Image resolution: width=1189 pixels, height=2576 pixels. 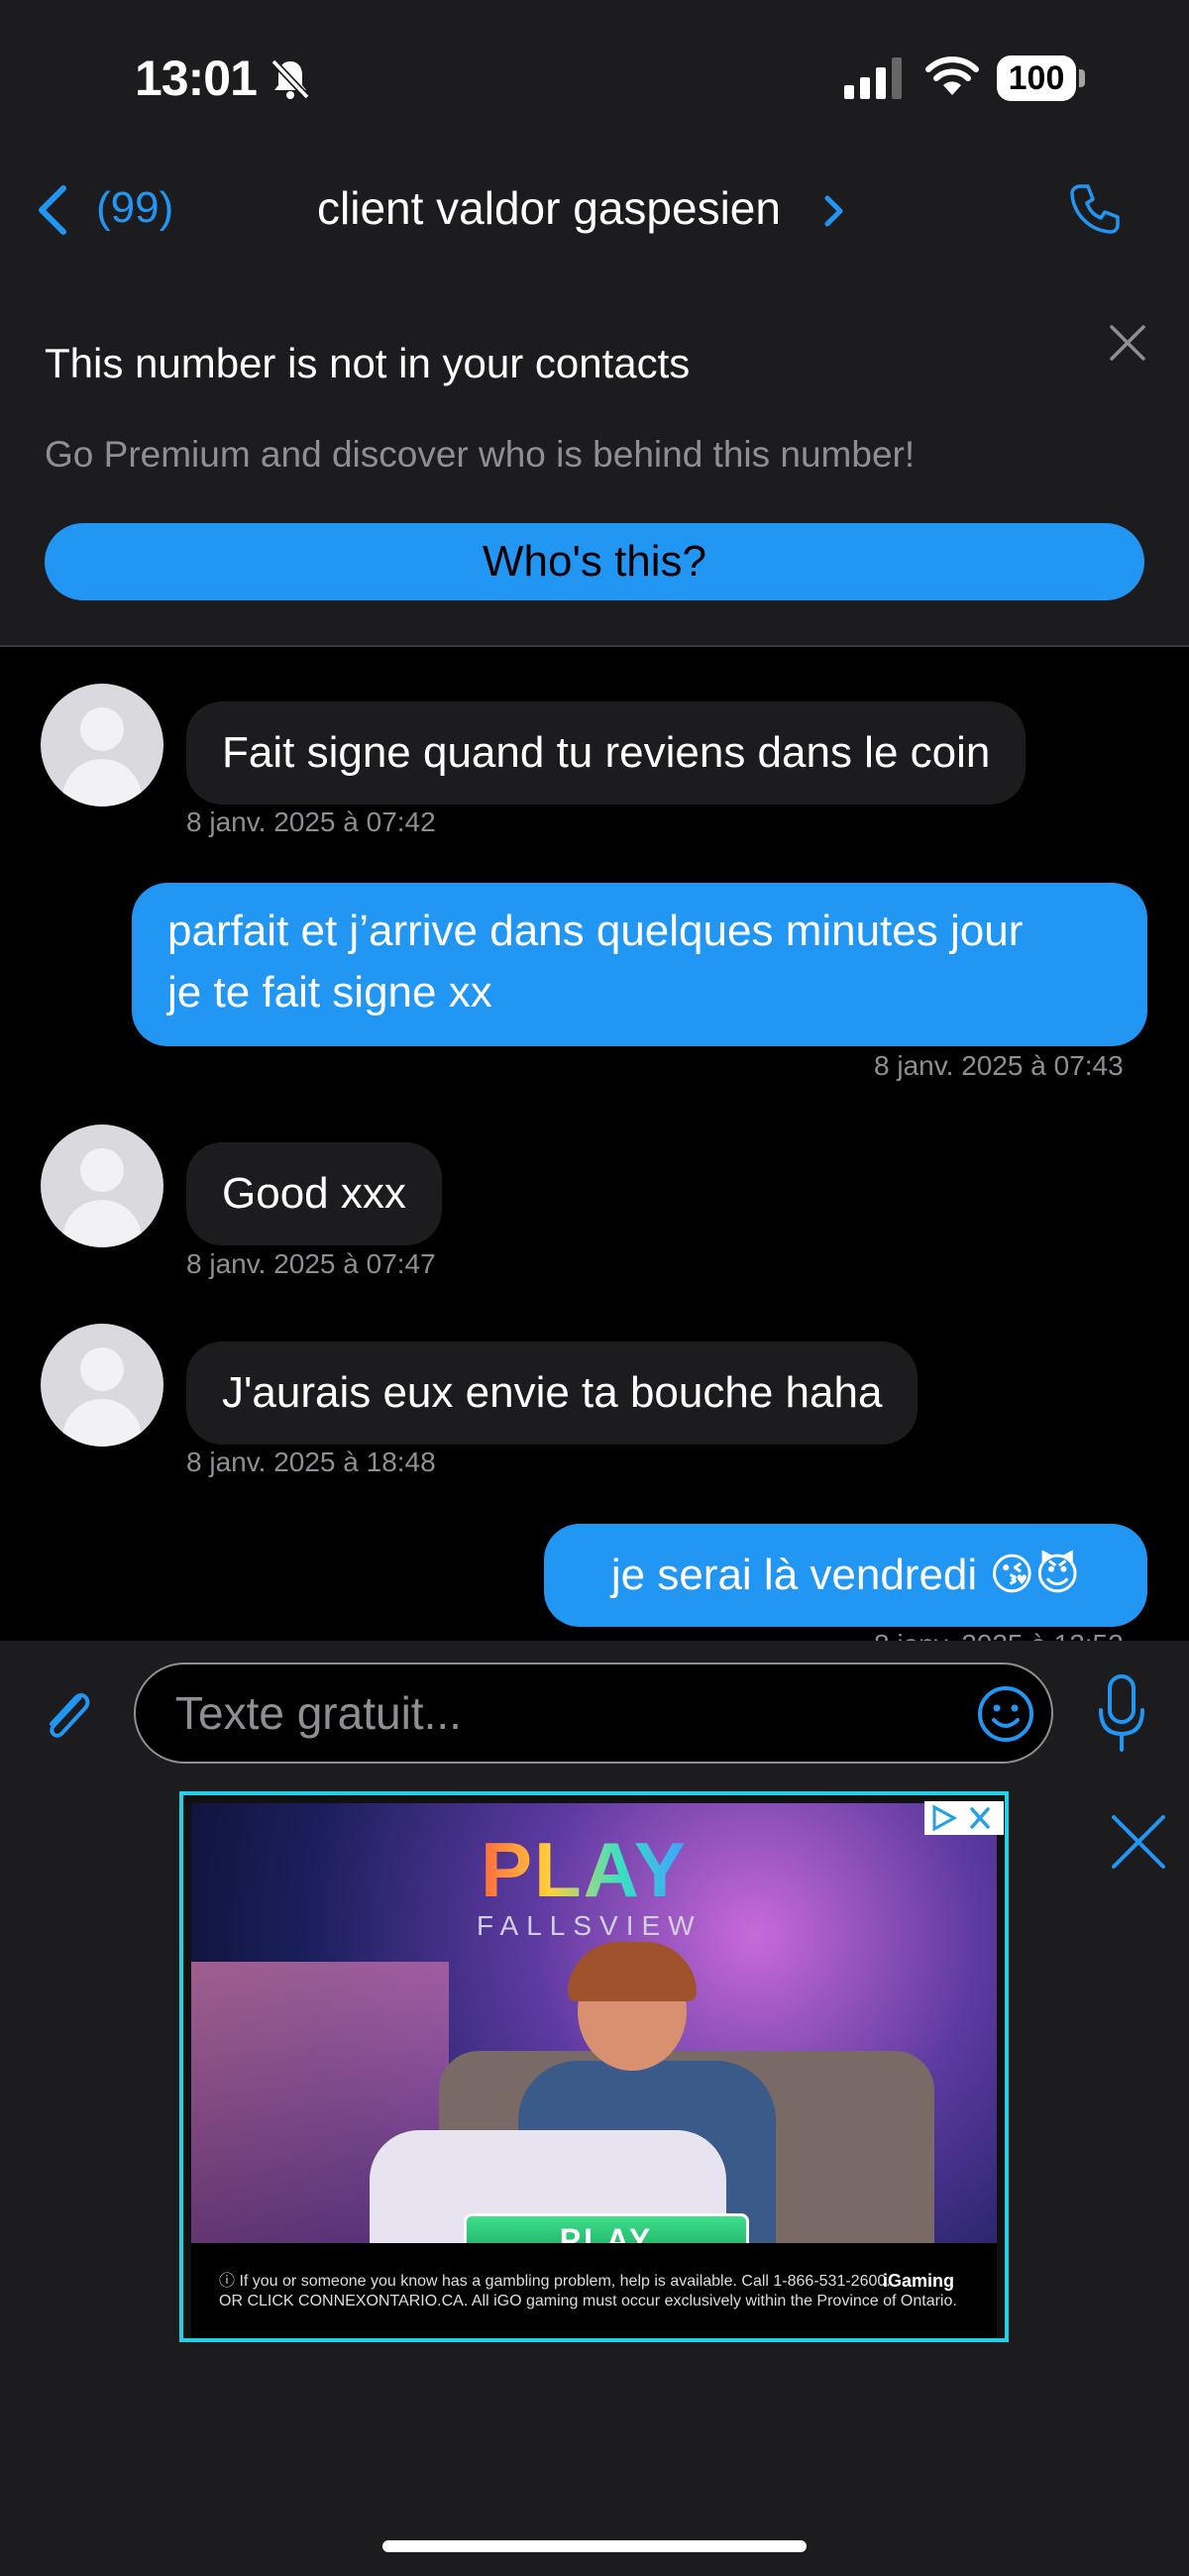 I want to click on chevron-right-icon, so click(x=834, y=211).